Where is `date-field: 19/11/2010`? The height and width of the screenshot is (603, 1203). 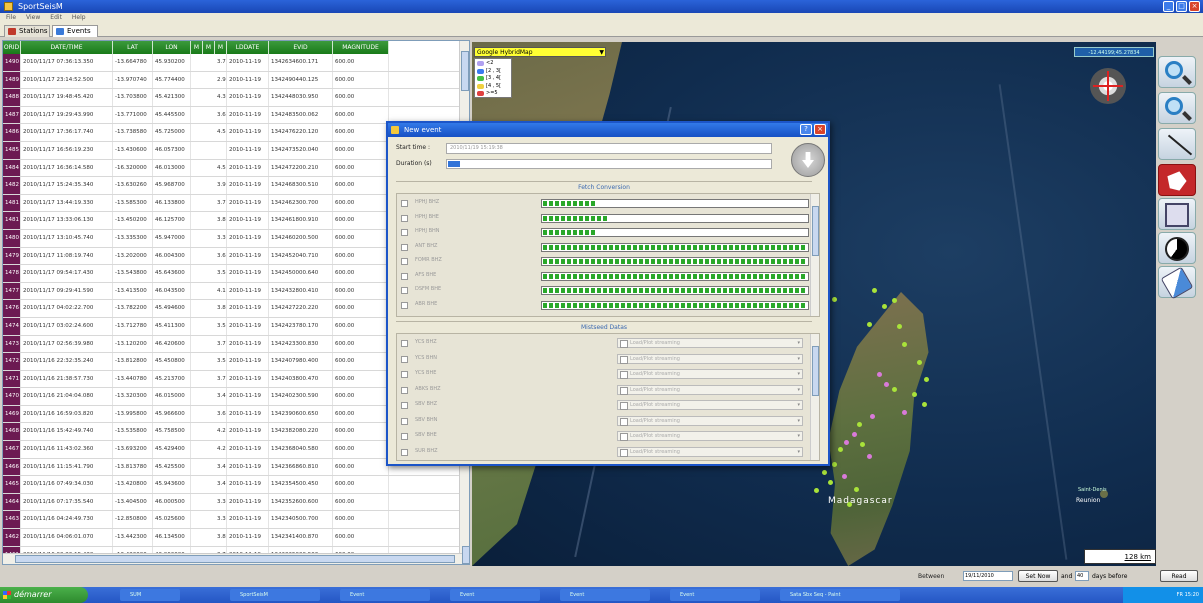
date-field: 19/11/2010 is located at coordinates (988, 576).